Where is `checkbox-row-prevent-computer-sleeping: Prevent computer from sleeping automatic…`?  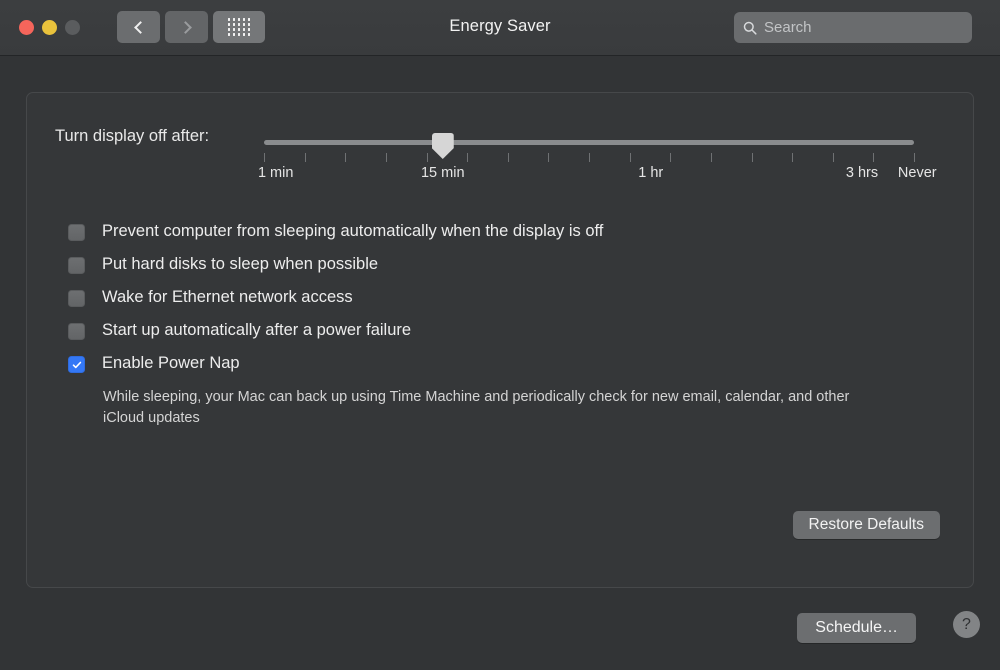
checkbox-row-prevent-computer-sleeping: Prevent computer from sleeping automatic… is located at coordinates (508, 237).